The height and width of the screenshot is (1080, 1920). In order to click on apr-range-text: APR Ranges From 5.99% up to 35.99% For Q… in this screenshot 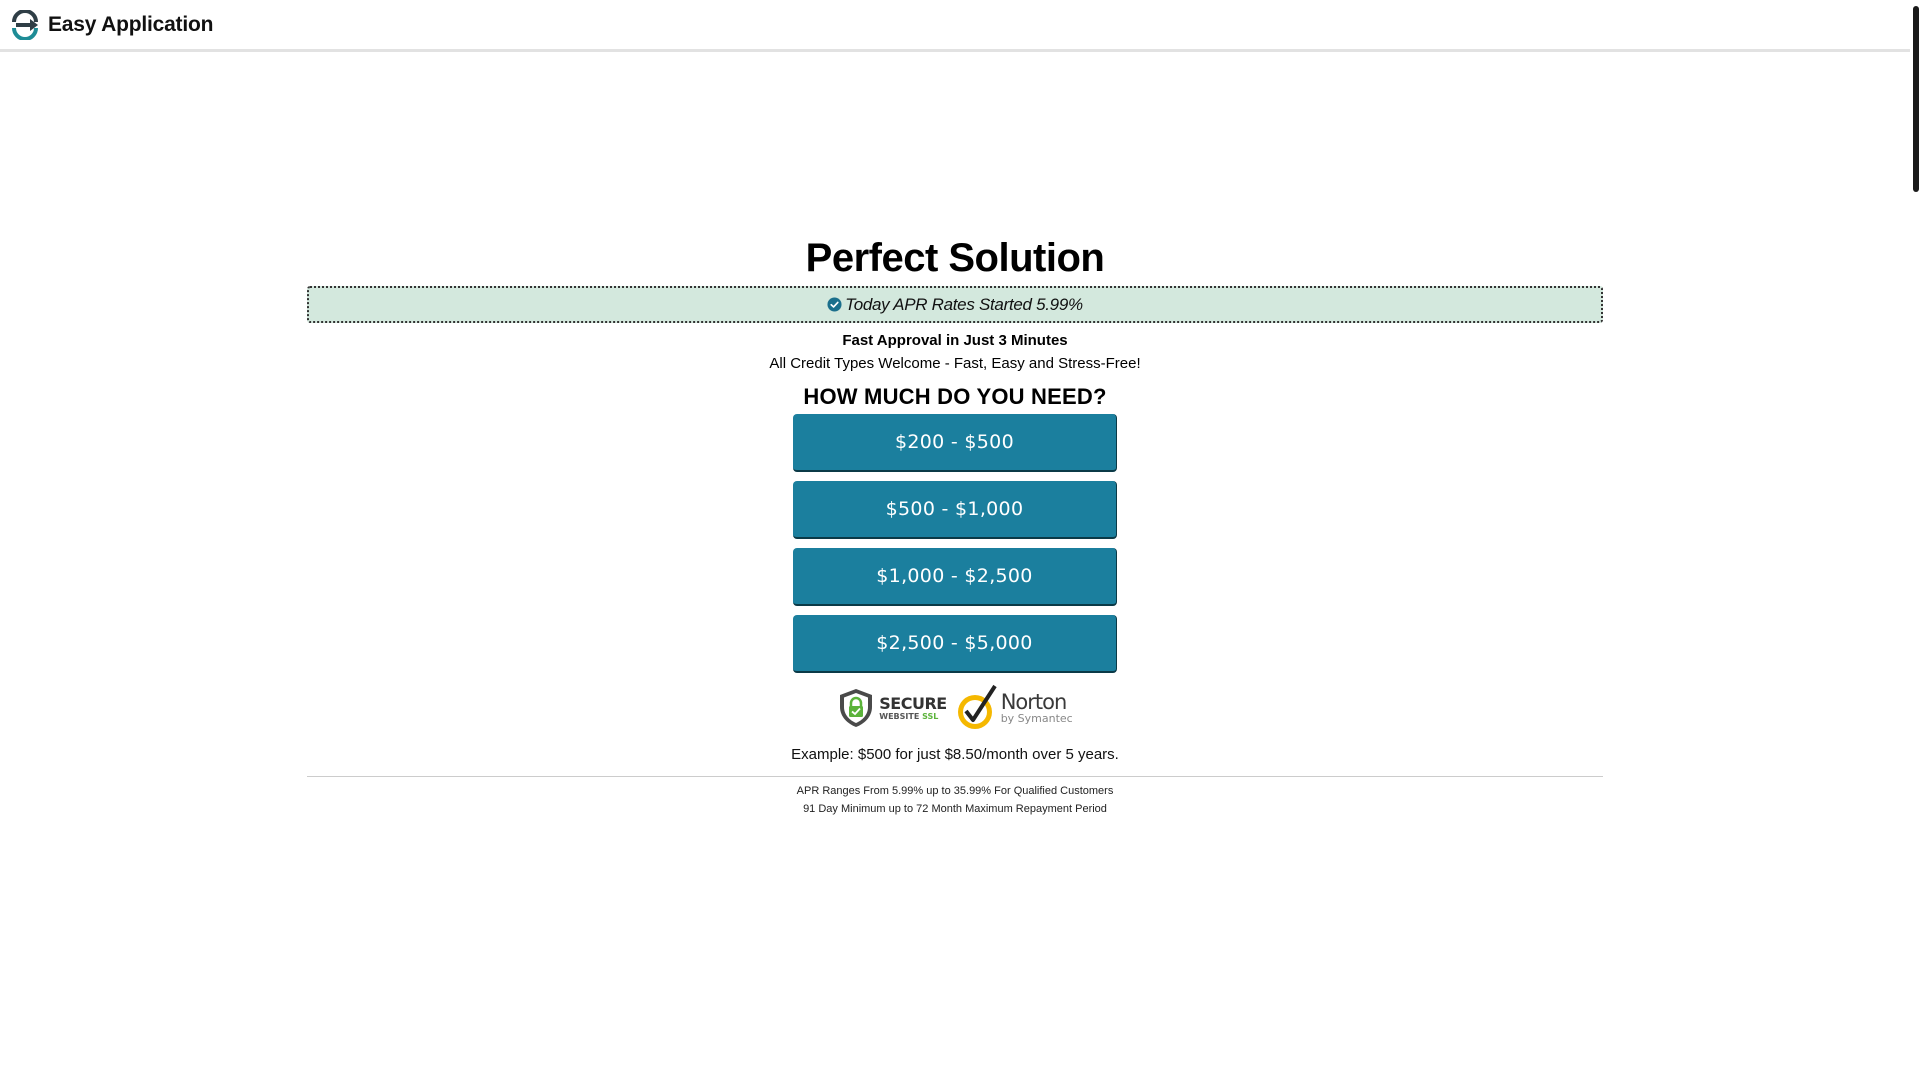, I will do `click(955, 791)`.